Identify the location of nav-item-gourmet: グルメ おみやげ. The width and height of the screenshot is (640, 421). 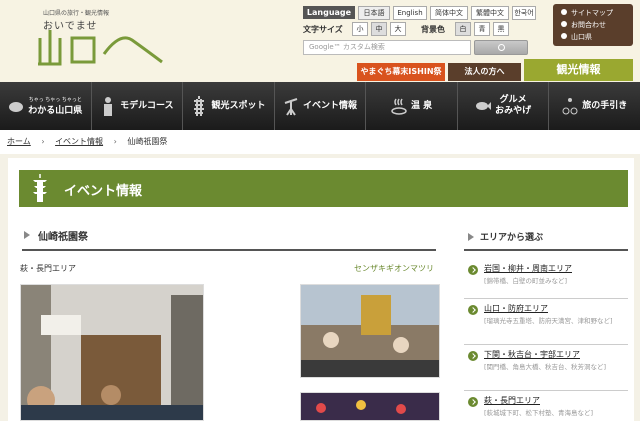
(504, 106).